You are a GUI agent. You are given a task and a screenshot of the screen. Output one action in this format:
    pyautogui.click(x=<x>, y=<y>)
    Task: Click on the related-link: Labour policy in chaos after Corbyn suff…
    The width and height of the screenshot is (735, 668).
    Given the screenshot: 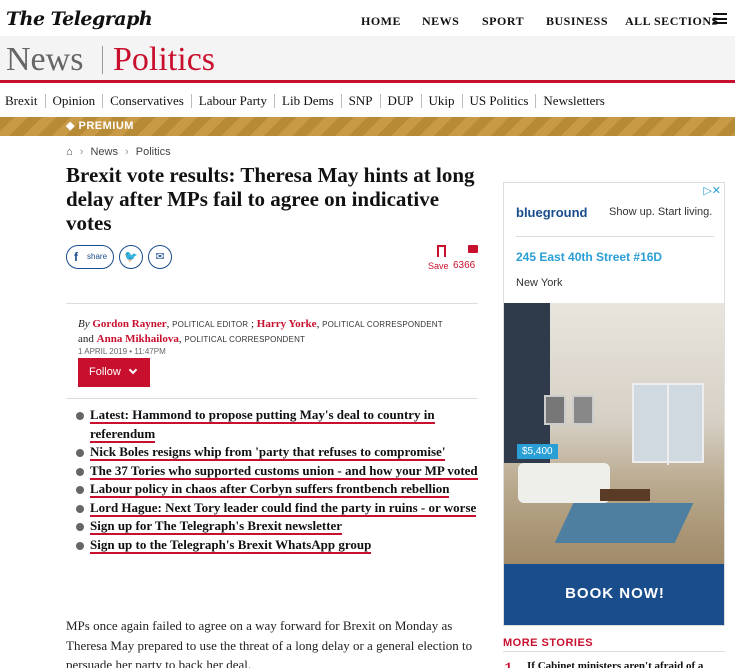 What is the action you would take?
    pyautogui.click(x=270, y=489)
    